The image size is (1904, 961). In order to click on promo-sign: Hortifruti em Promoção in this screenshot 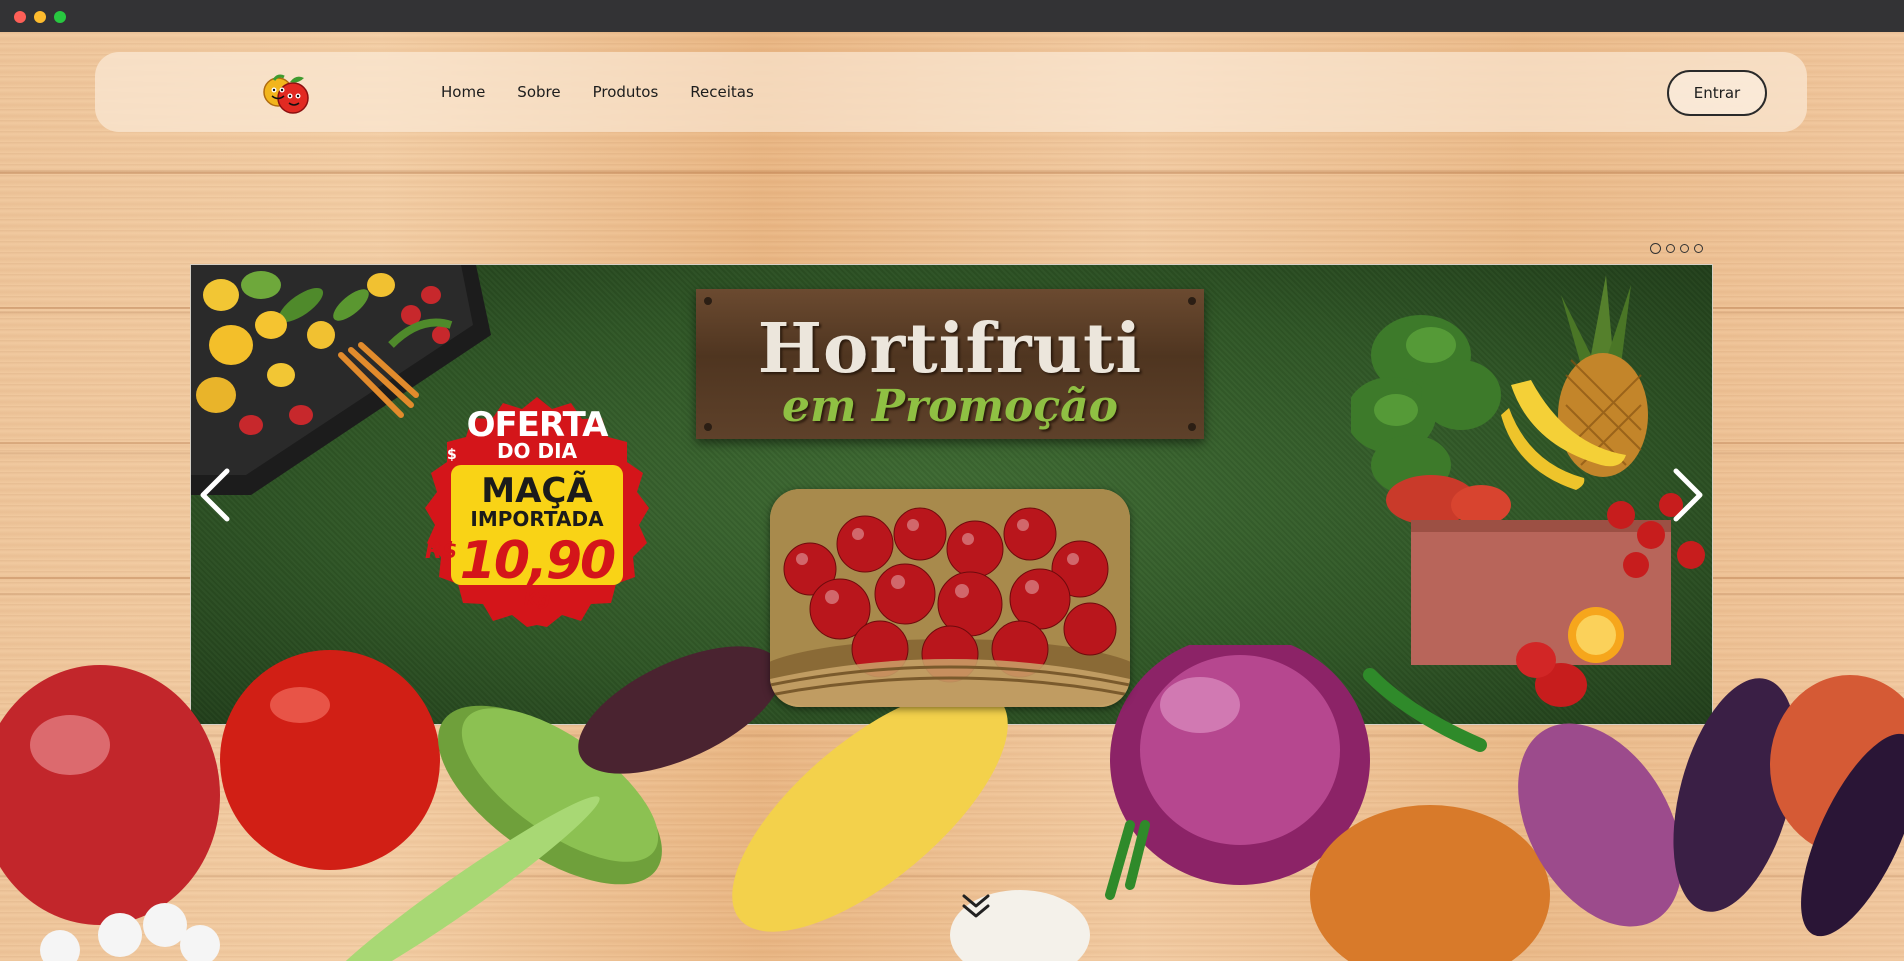, I will do `click(950, 364)`.